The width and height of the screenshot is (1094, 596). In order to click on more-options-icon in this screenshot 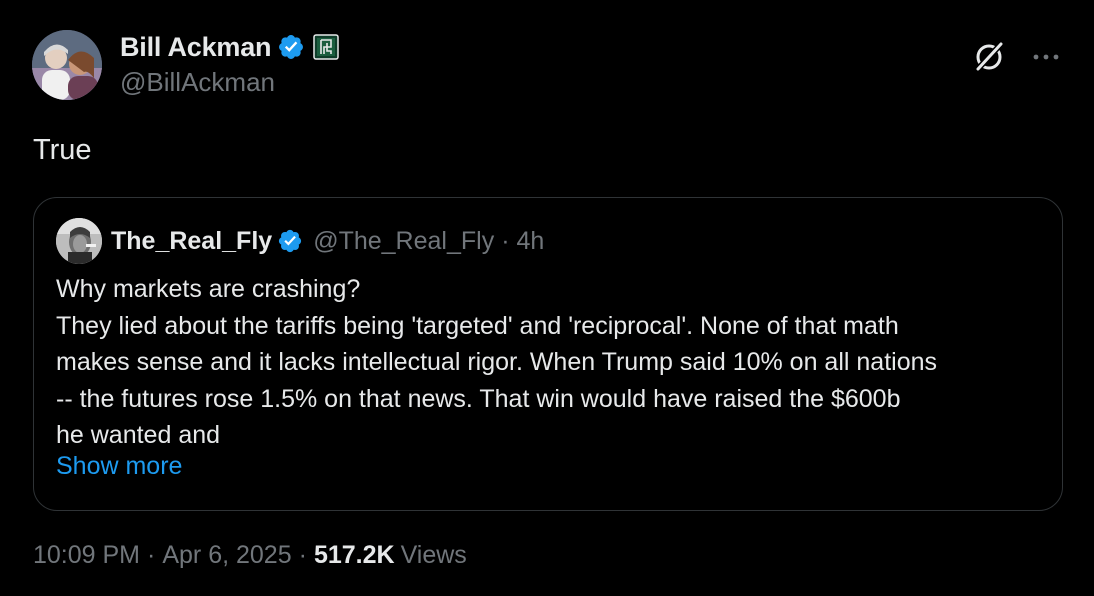, I will do `click(1046, 56)`.